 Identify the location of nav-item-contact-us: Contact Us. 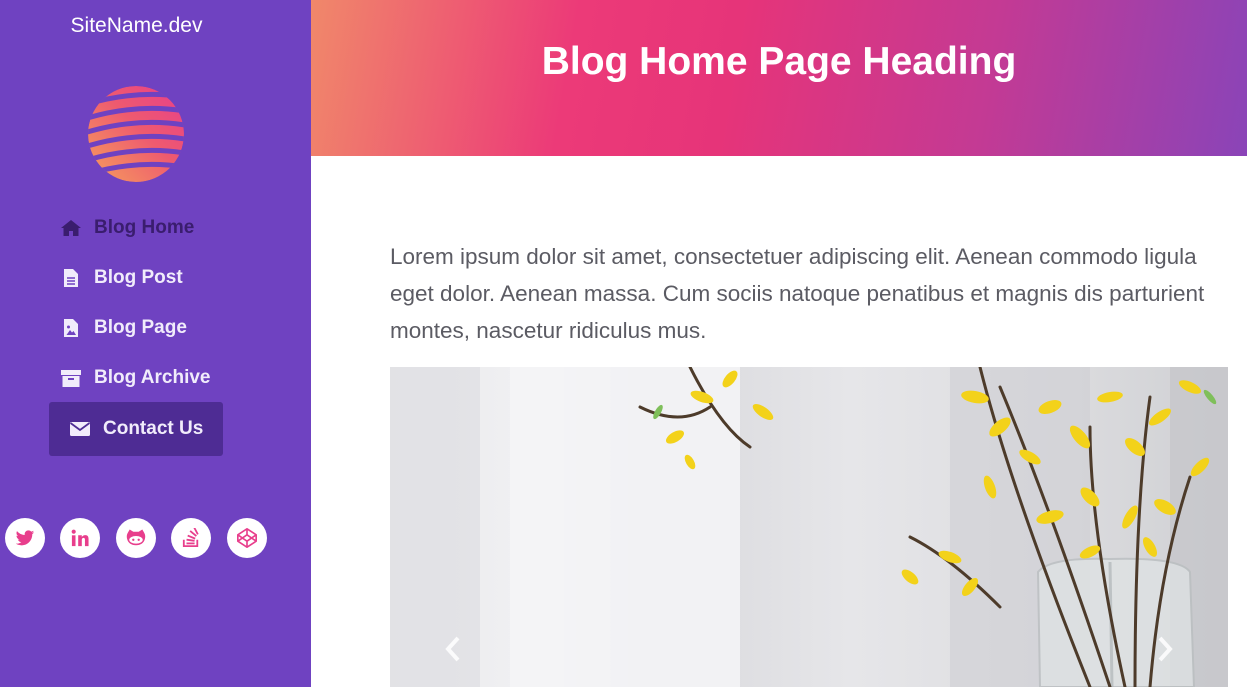
(136, 429).